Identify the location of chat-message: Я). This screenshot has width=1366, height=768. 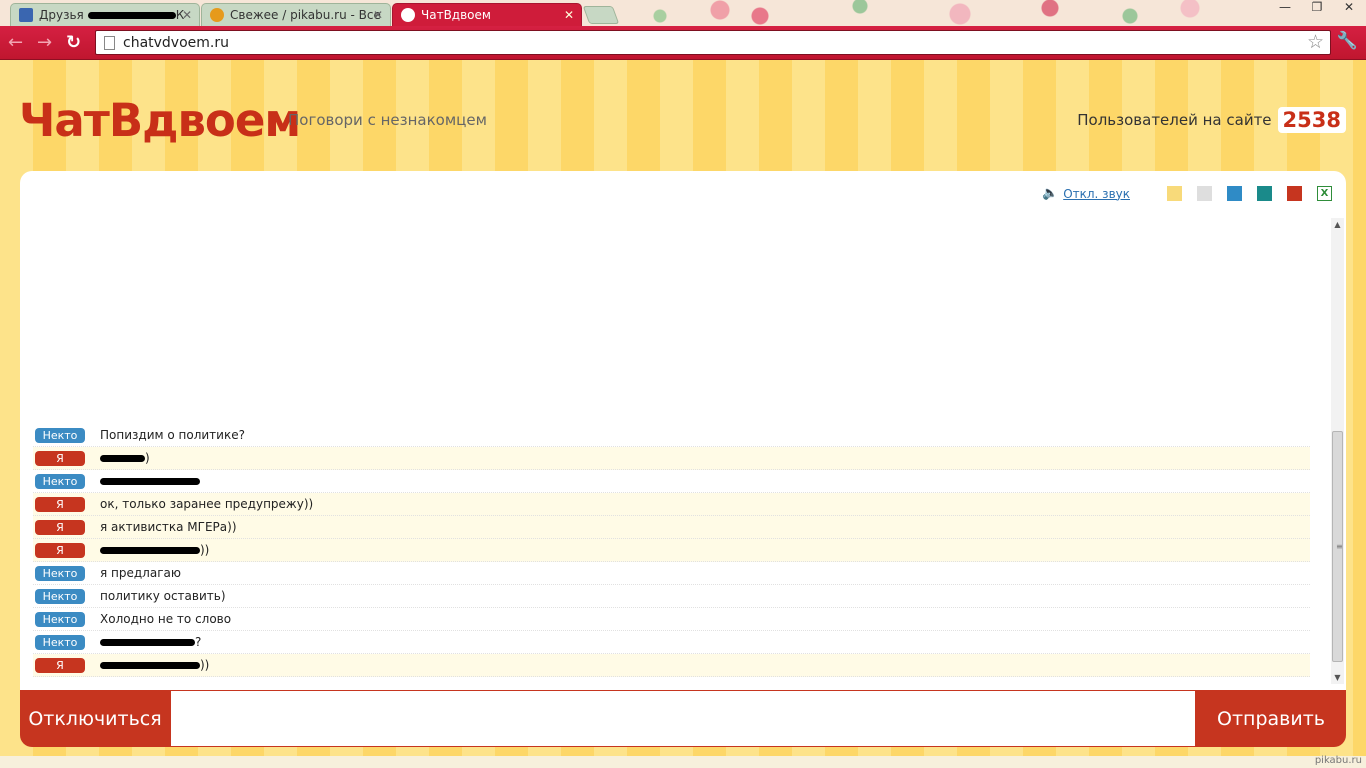
(671, 458).